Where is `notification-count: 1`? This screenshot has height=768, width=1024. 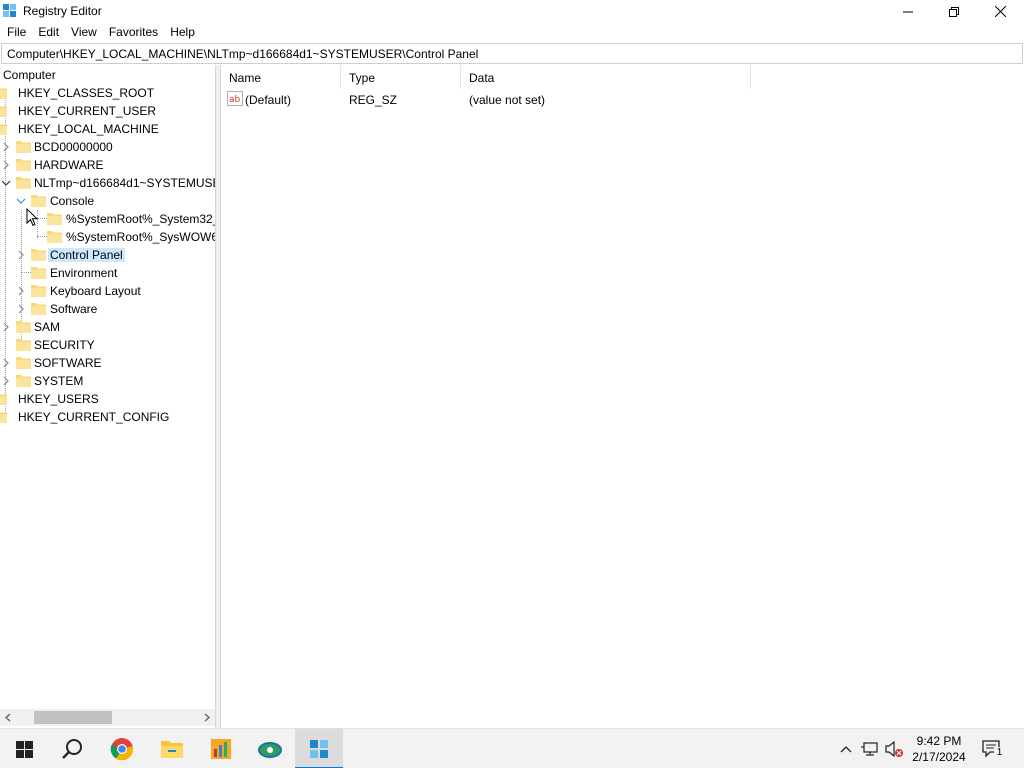 notification-count: 1 is located at coordinates (999, 753).